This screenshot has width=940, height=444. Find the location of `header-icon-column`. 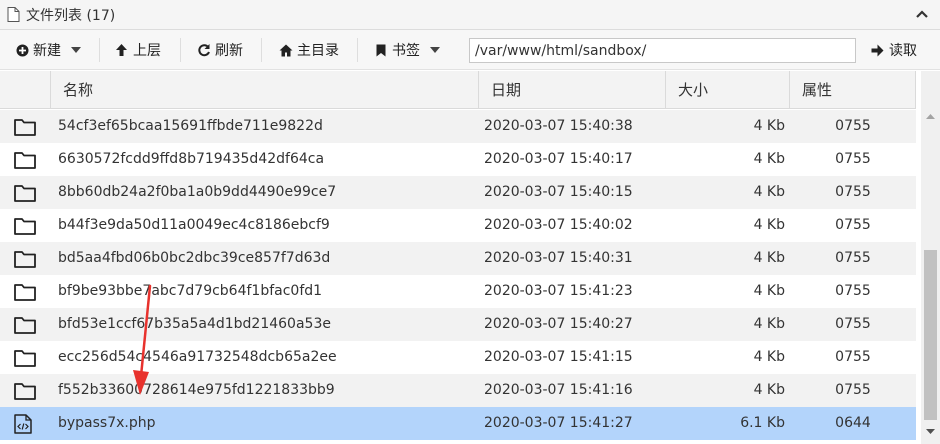

header-icon-column is located at coordinates (25, 90).